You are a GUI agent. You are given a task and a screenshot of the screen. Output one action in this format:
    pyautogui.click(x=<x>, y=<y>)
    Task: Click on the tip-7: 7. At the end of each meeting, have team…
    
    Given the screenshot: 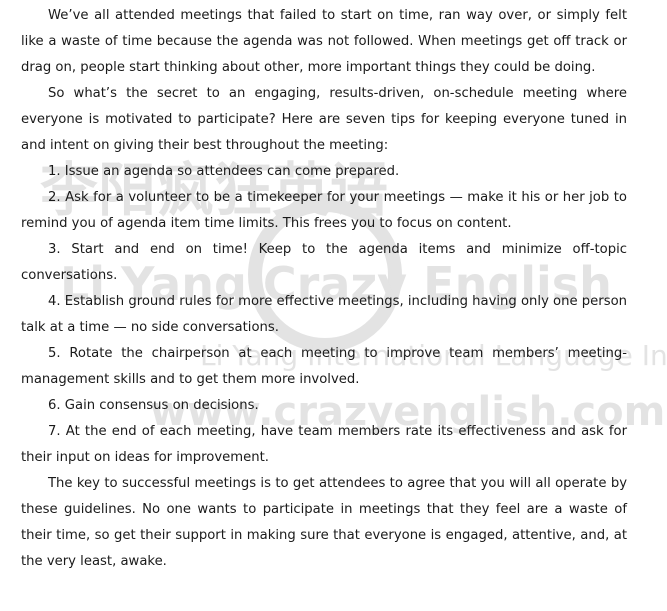 What is the action you would take?
    pyautogui.click(x=324, y=444)
    